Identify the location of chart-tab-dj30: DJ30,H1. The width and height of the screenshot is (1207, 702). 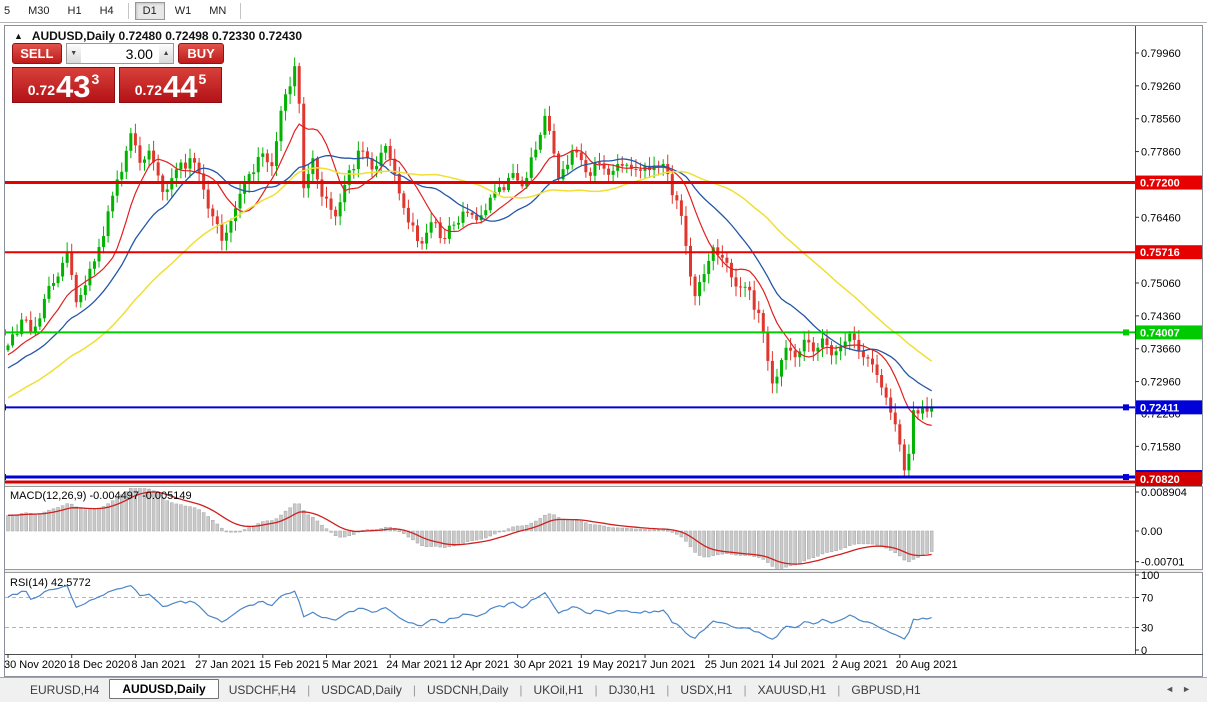
(632, 690).